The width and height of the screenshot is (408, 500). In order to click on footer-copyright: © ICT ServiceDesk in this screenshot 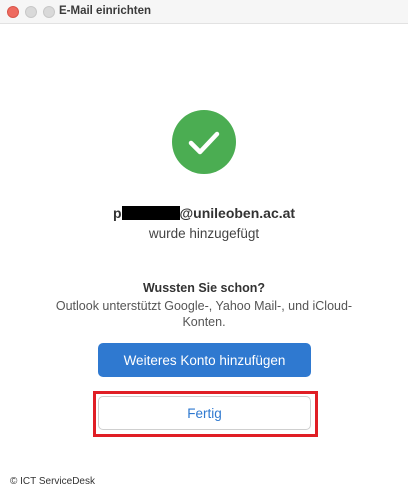, I will do `click(52, 481)`.